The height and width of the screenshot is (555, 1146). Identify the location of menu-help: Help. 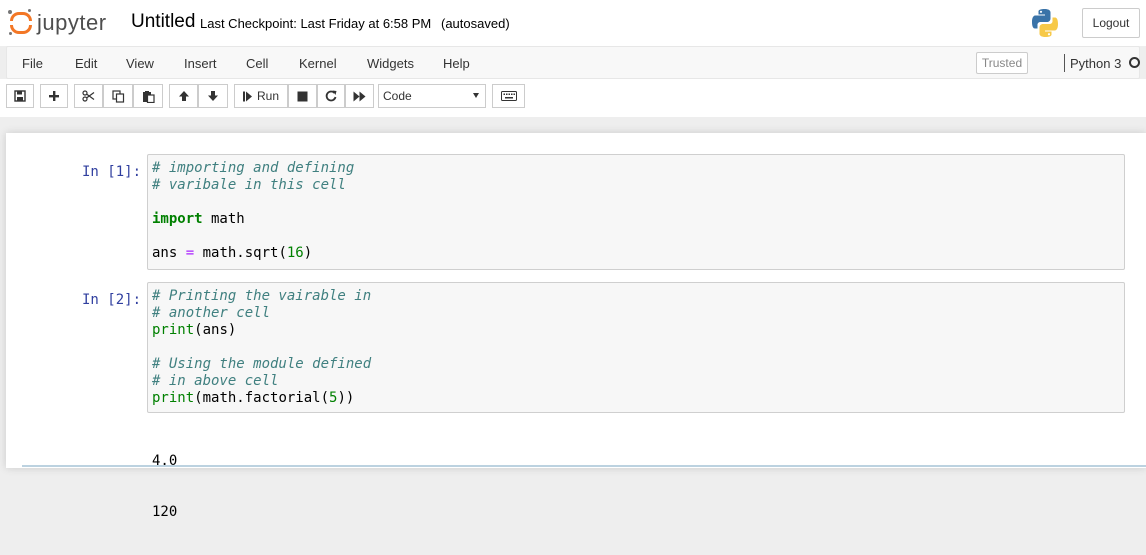
(456, 63).